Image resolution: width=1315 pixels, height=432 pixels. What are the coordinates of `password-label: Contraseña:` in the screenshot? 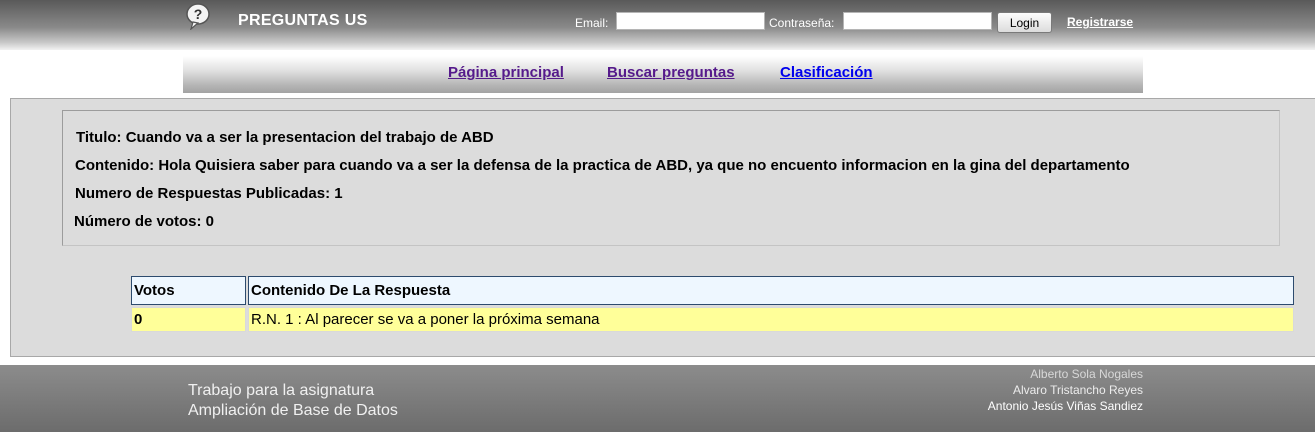 It's located at (802, 23).